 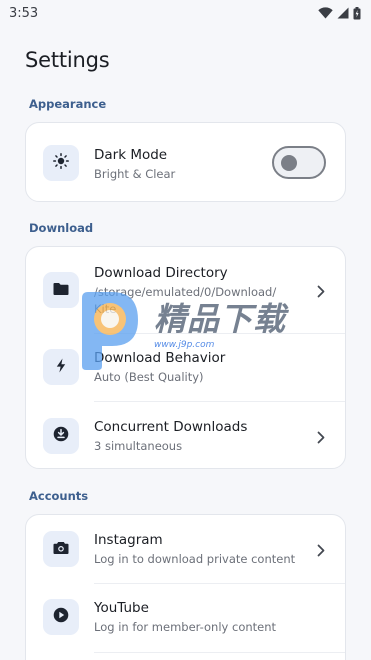 What do you see at coordinates (325, 13) in the screenshot?
I see `wifi-icon` at bounding box center [325, 13].